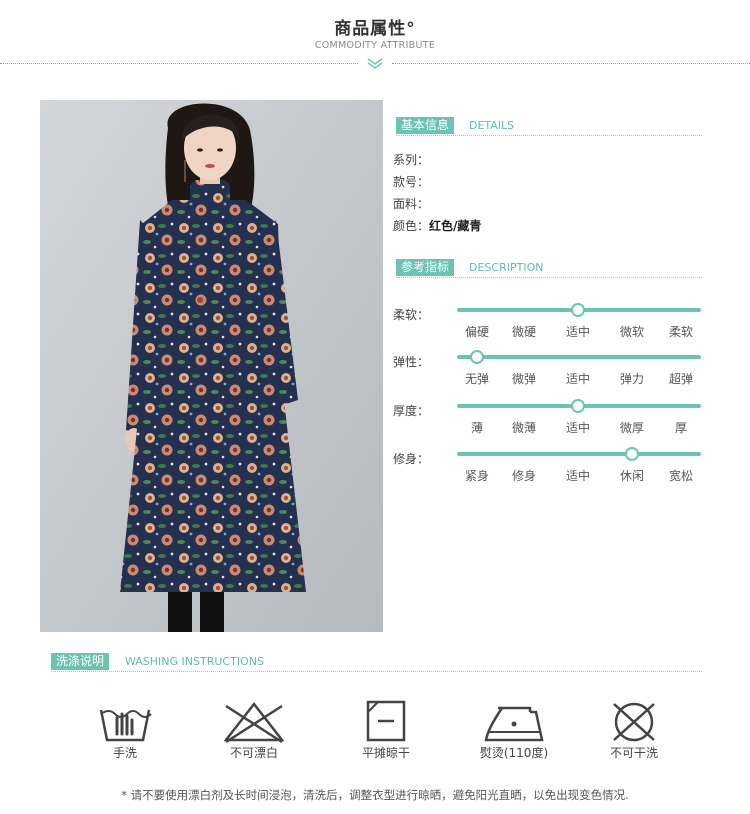 The width and height of the screenshot is (750, 814). What do you see at coordinates (631, 379) in the screenshot?
I see `scale-option: 弹力` at bounding box center [631, 379].